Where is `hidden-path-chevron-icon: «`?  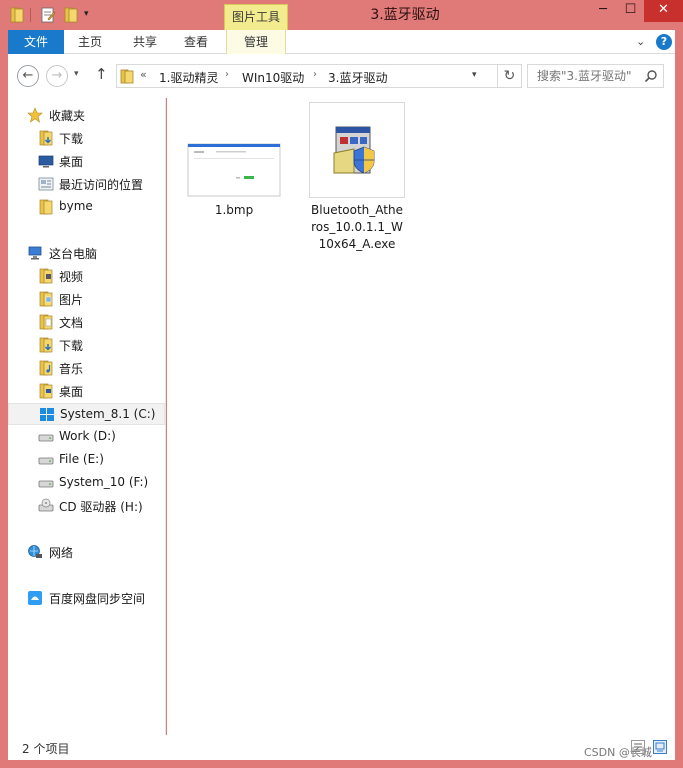 hidden-path-chevron-icon: « is located at coordinates (143, 74).